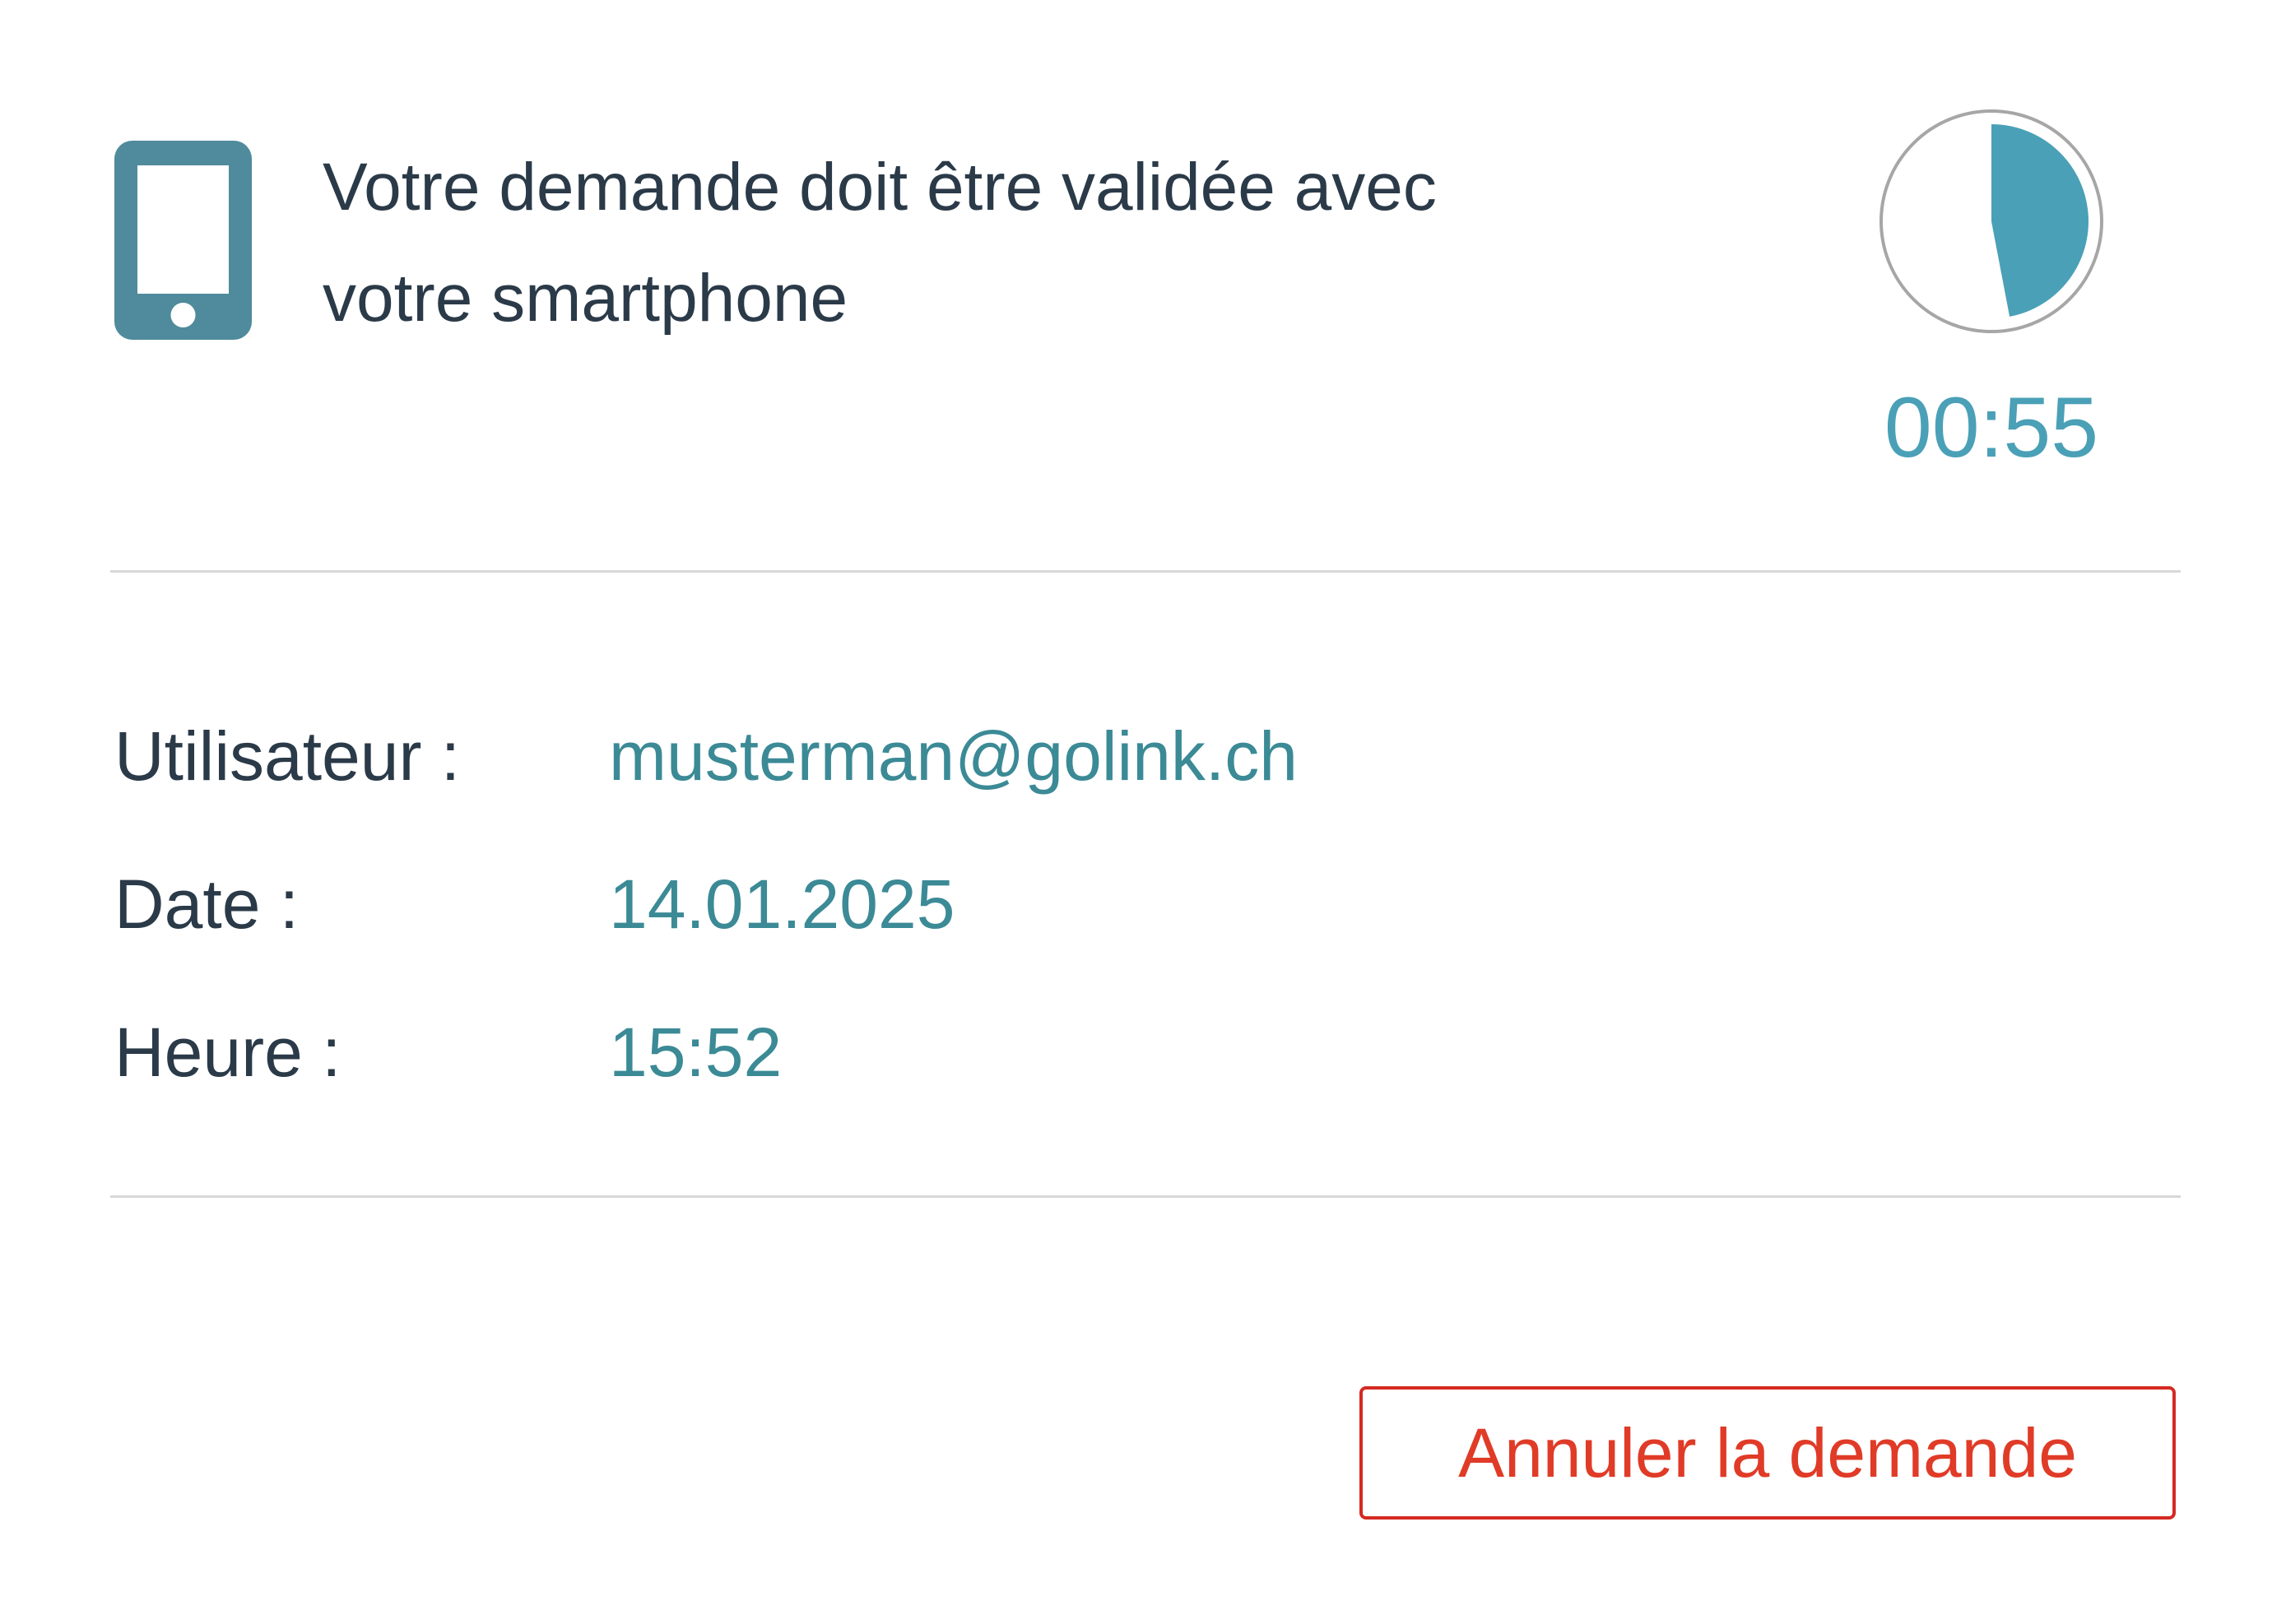  What do you see at coordinates (880, 187) in the screenshot?
I see `validation-message-line1: Votre demande doit être validée avec` at bounding box center [880, 187].